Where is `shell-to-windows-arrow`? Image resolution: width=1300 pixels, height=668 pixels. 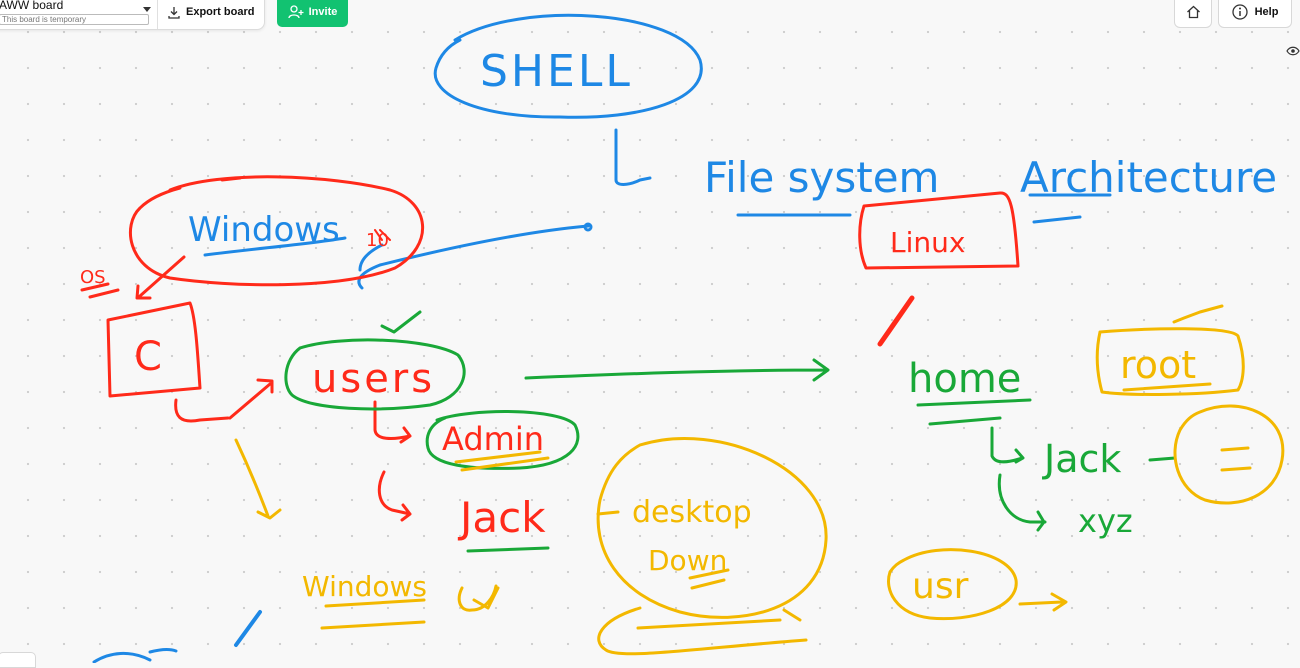 shell-to-windows-arrow is located at coordinates (473, 257).